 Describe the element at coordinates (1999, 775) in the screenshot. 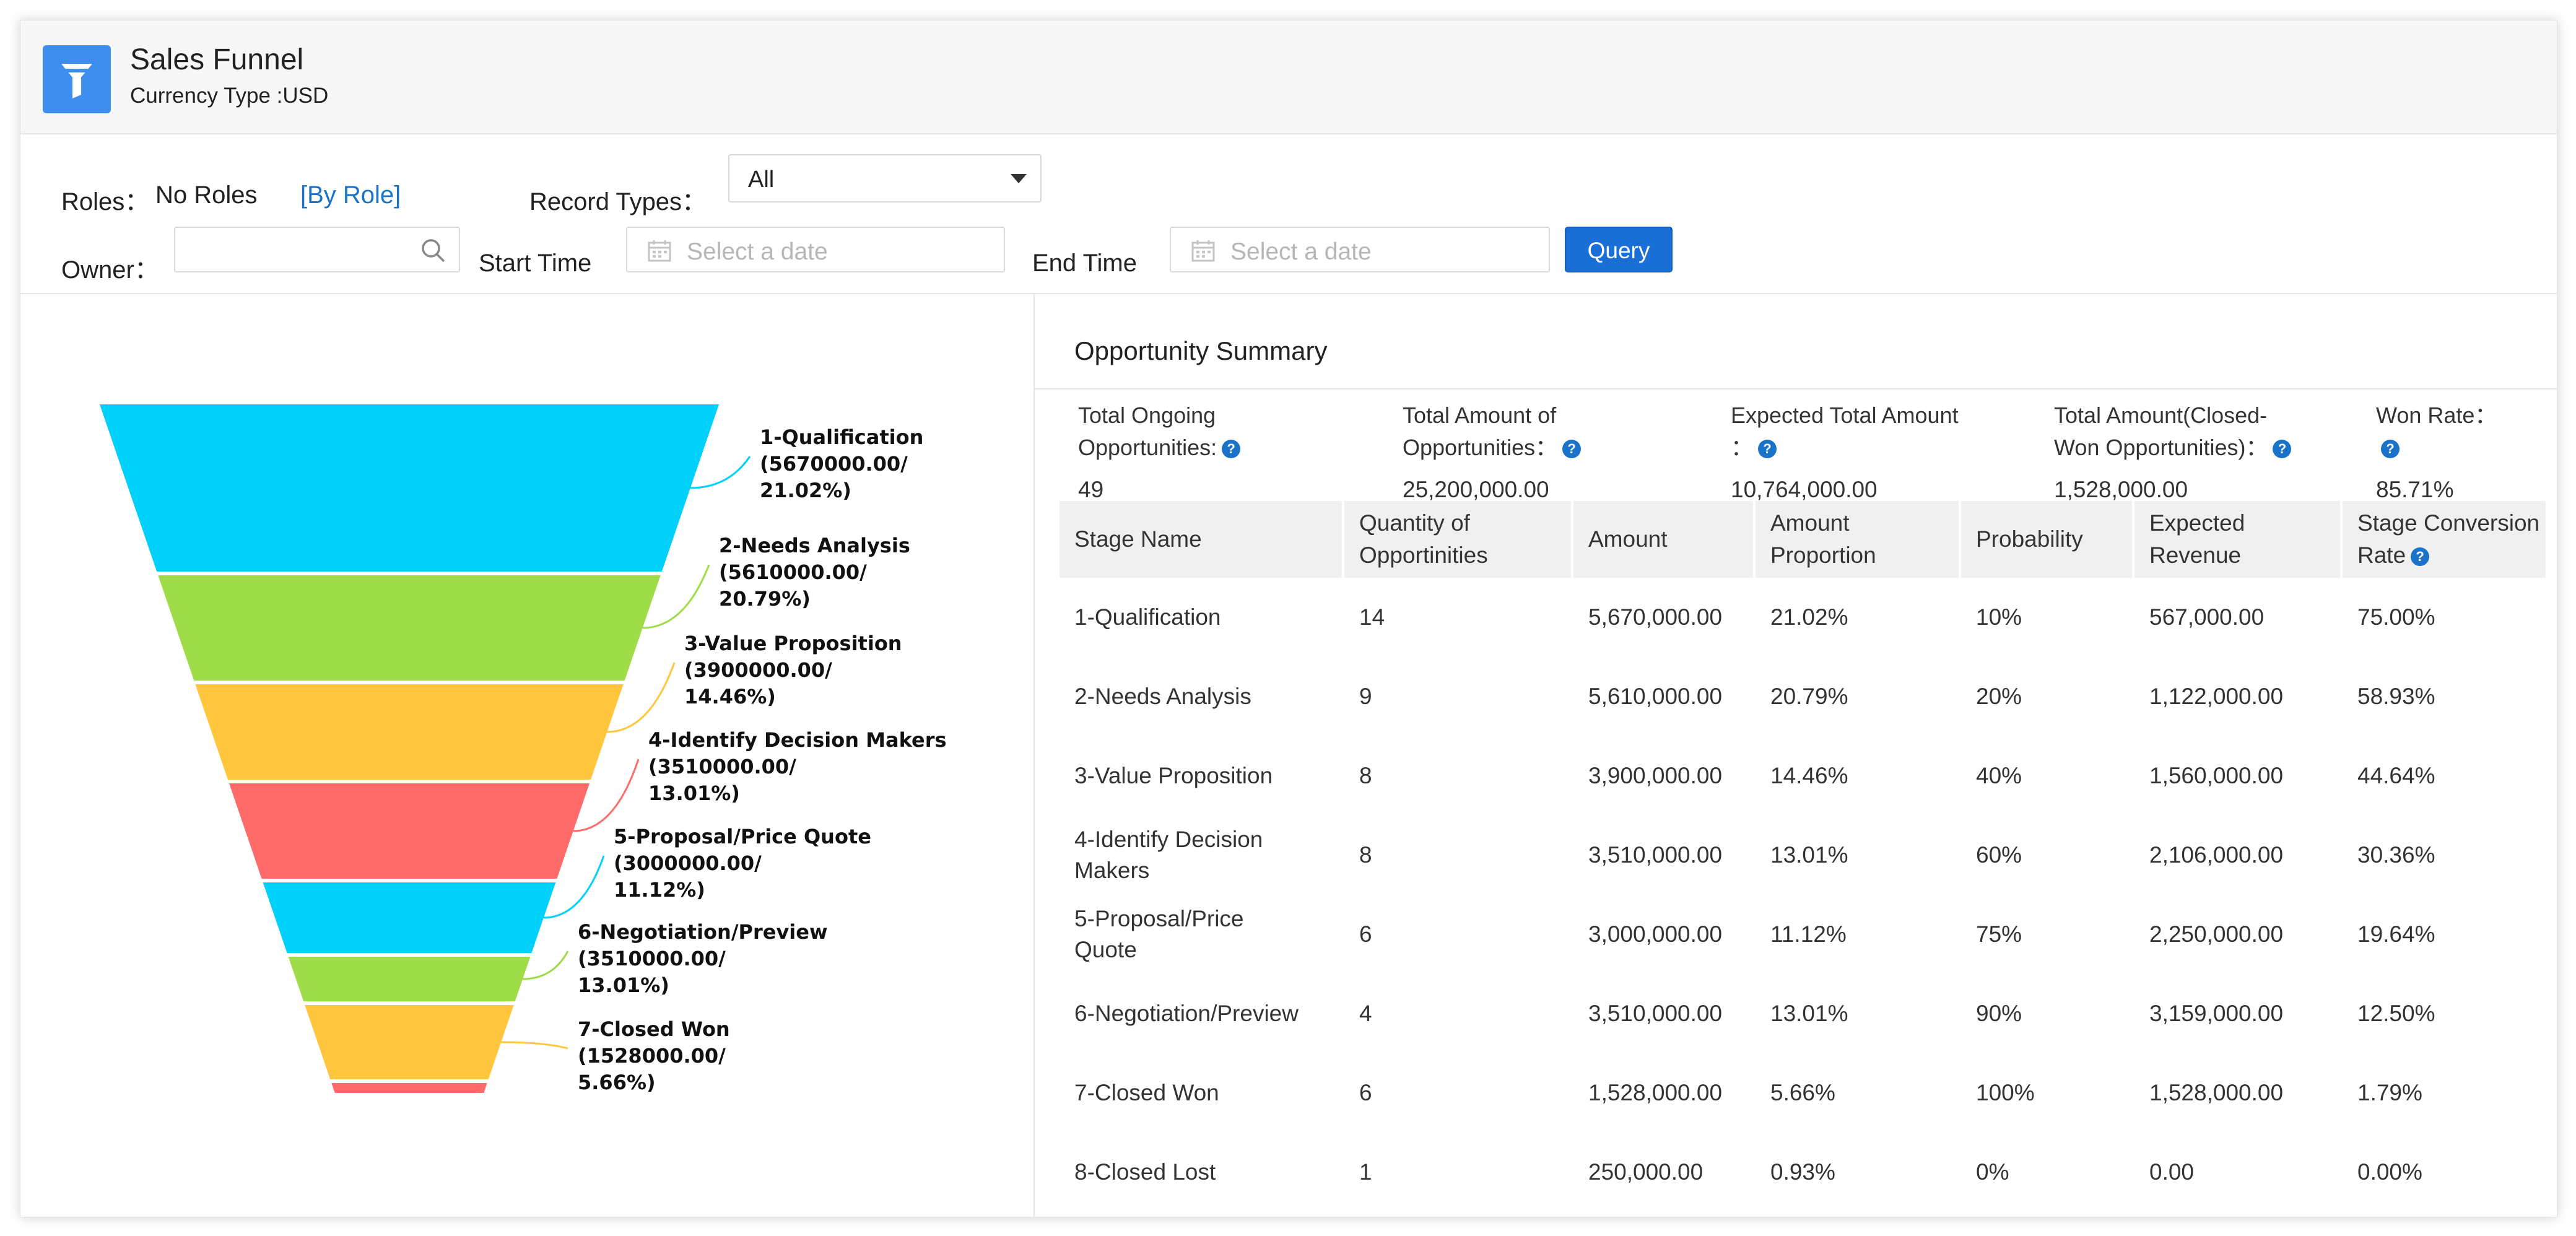

I see `cell-probability: 40%` at that location.